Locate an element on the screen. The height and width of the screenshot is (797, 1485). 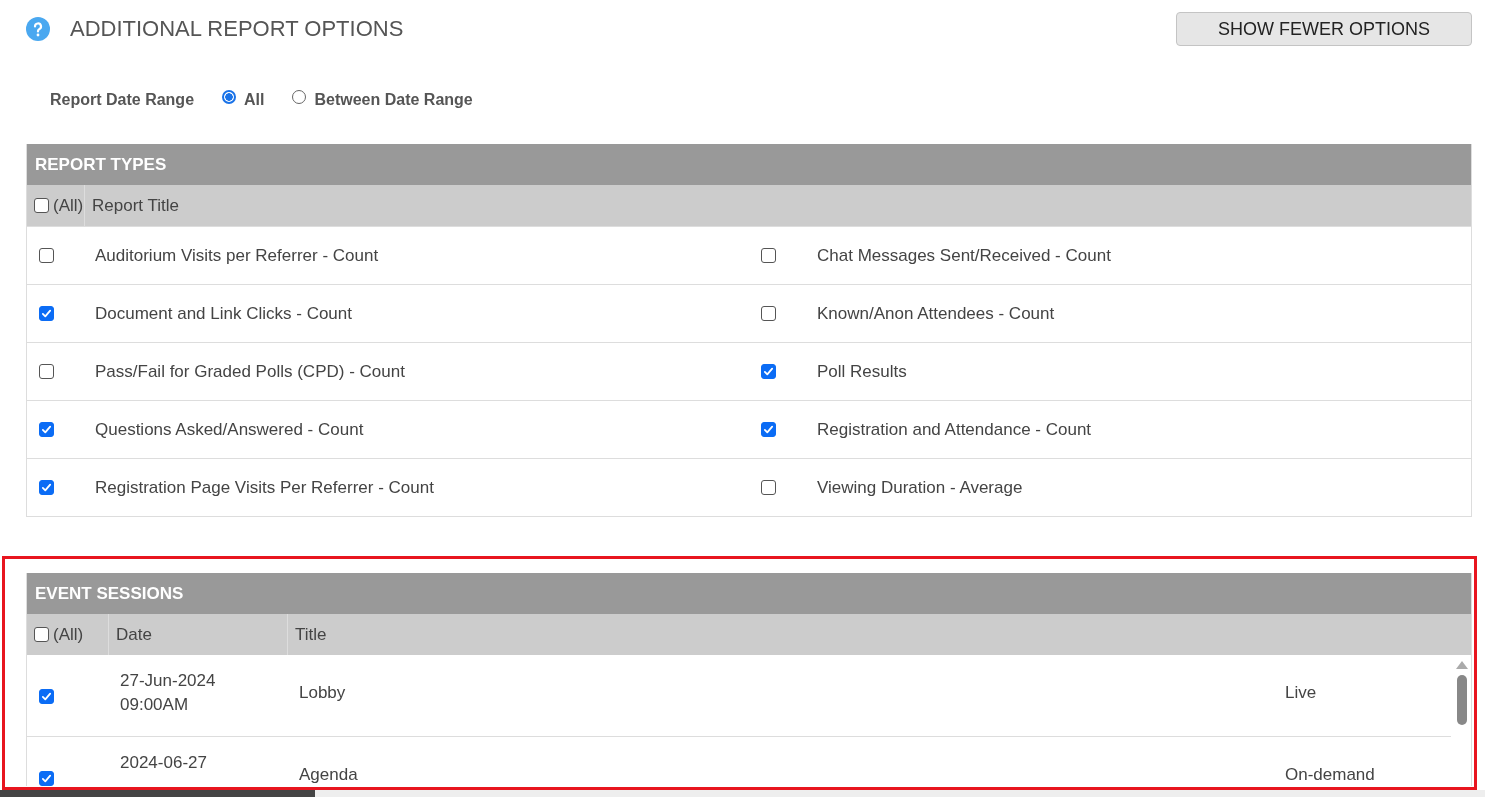
column-header: Date is located at coordinates (198, 634).